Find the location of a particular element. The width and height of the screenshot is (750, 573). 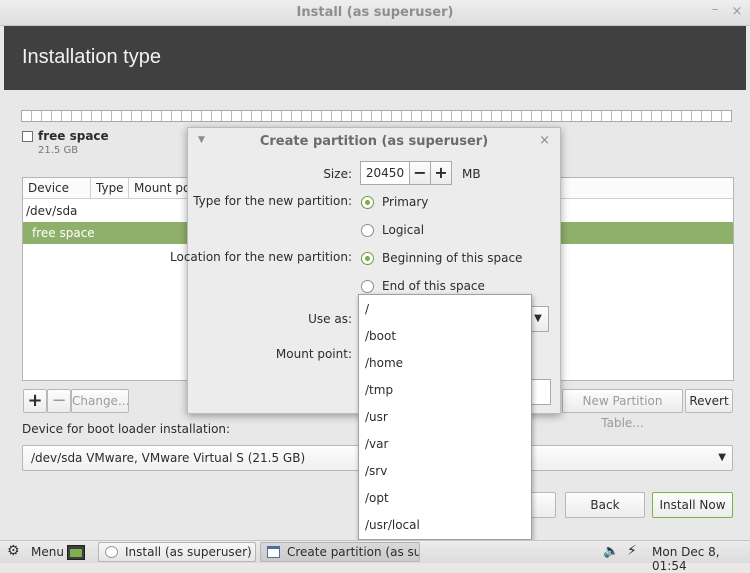

add-partition-button: + is located at coordinates (35, 401).